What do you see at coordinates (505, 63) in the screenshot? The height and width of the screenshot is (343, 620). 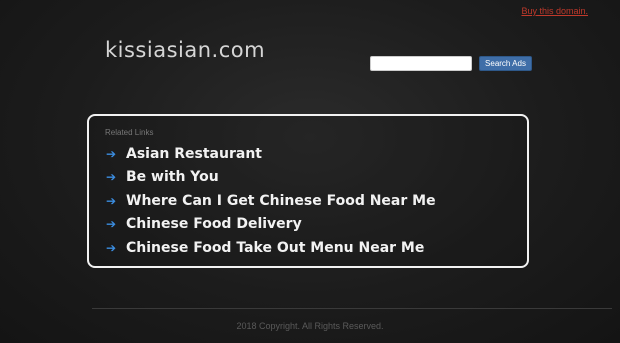 I see `search-ads-button: Search Ads` at bounding box center [505, 63].